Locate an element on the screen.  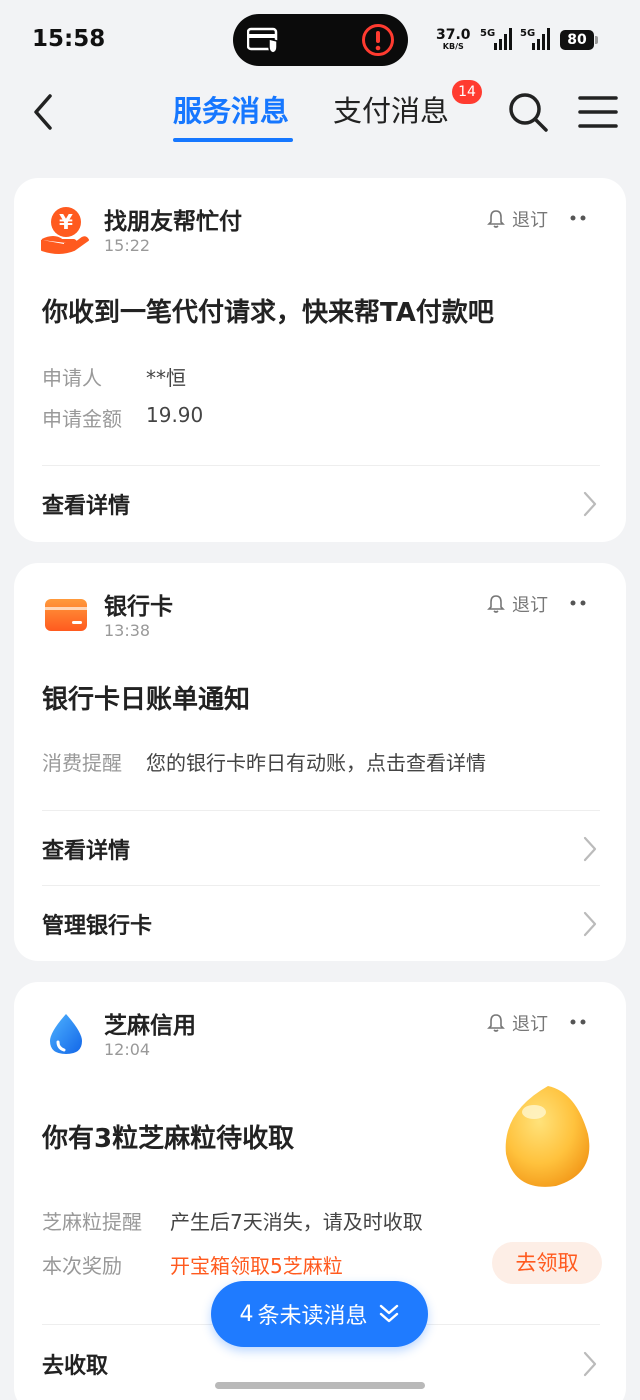
link-label: 去收取 is located at coordinates (75, 1366).